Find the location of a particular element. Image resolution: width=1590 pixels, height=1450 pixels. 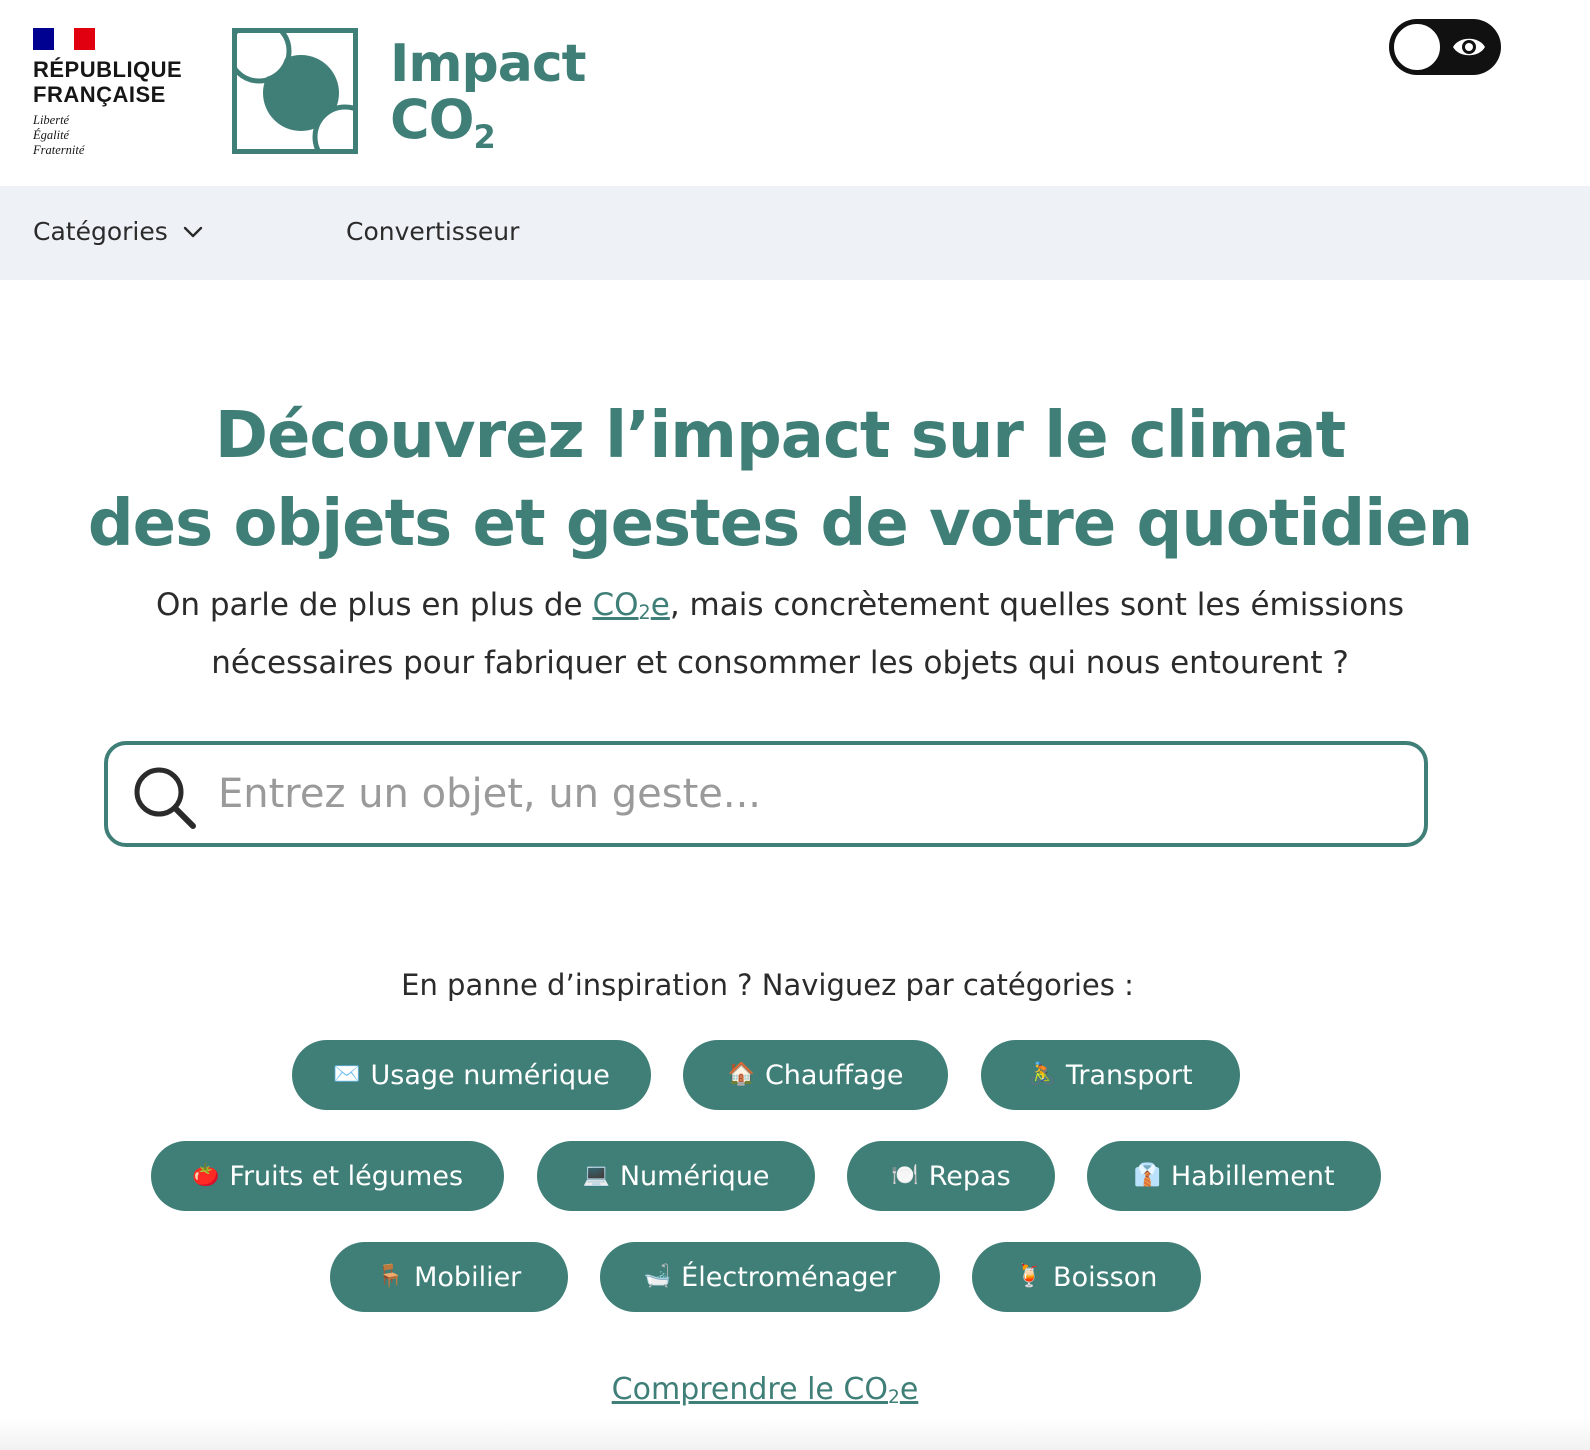

category-chauffage-button: 🏠 Chauffage is located at coordinates (815, 1075).